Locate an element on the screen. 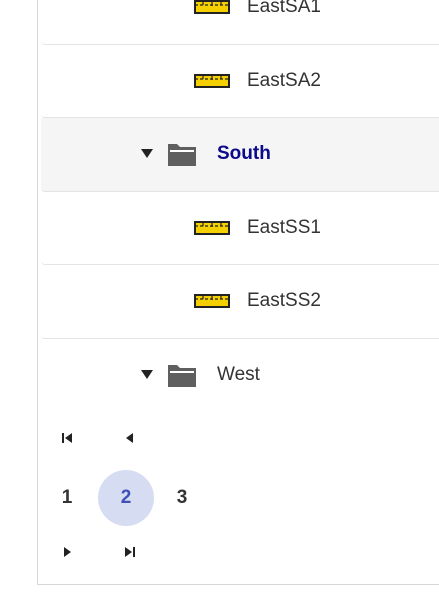 This screenshot has width=439, height=596. tree-folder-label: West is located at coordinates (238, 375).